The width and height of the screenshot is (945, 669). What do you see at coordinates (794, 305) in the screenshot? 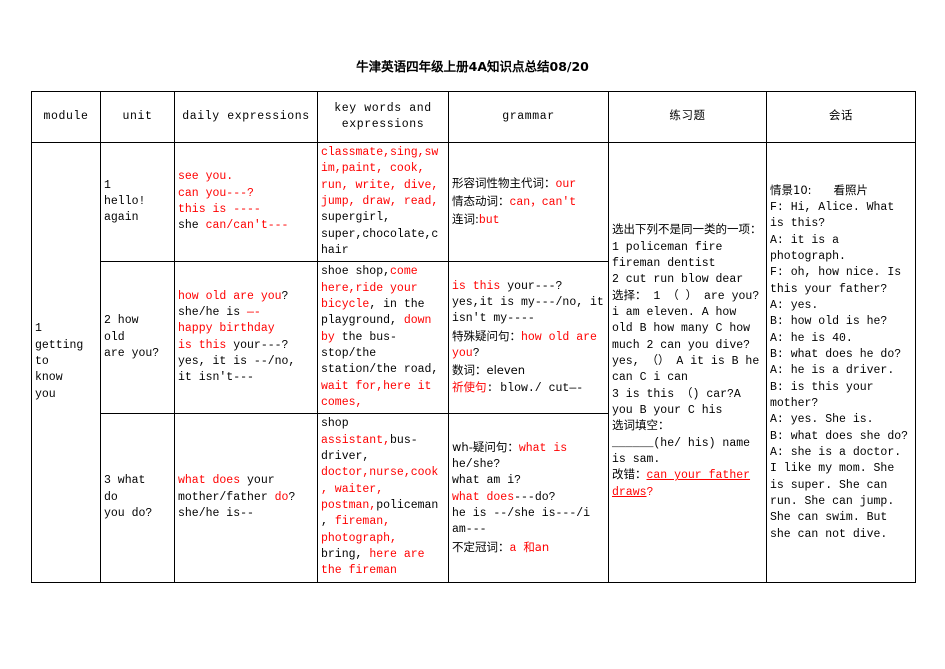
I see `dialogue-line: A: yes.` at bounding box center [794, 305].